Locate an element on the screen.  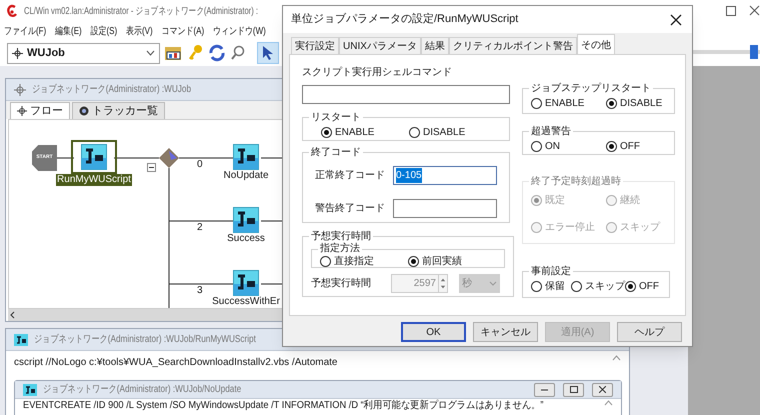
branch-label: 2 is located at coordinates (200, 228).